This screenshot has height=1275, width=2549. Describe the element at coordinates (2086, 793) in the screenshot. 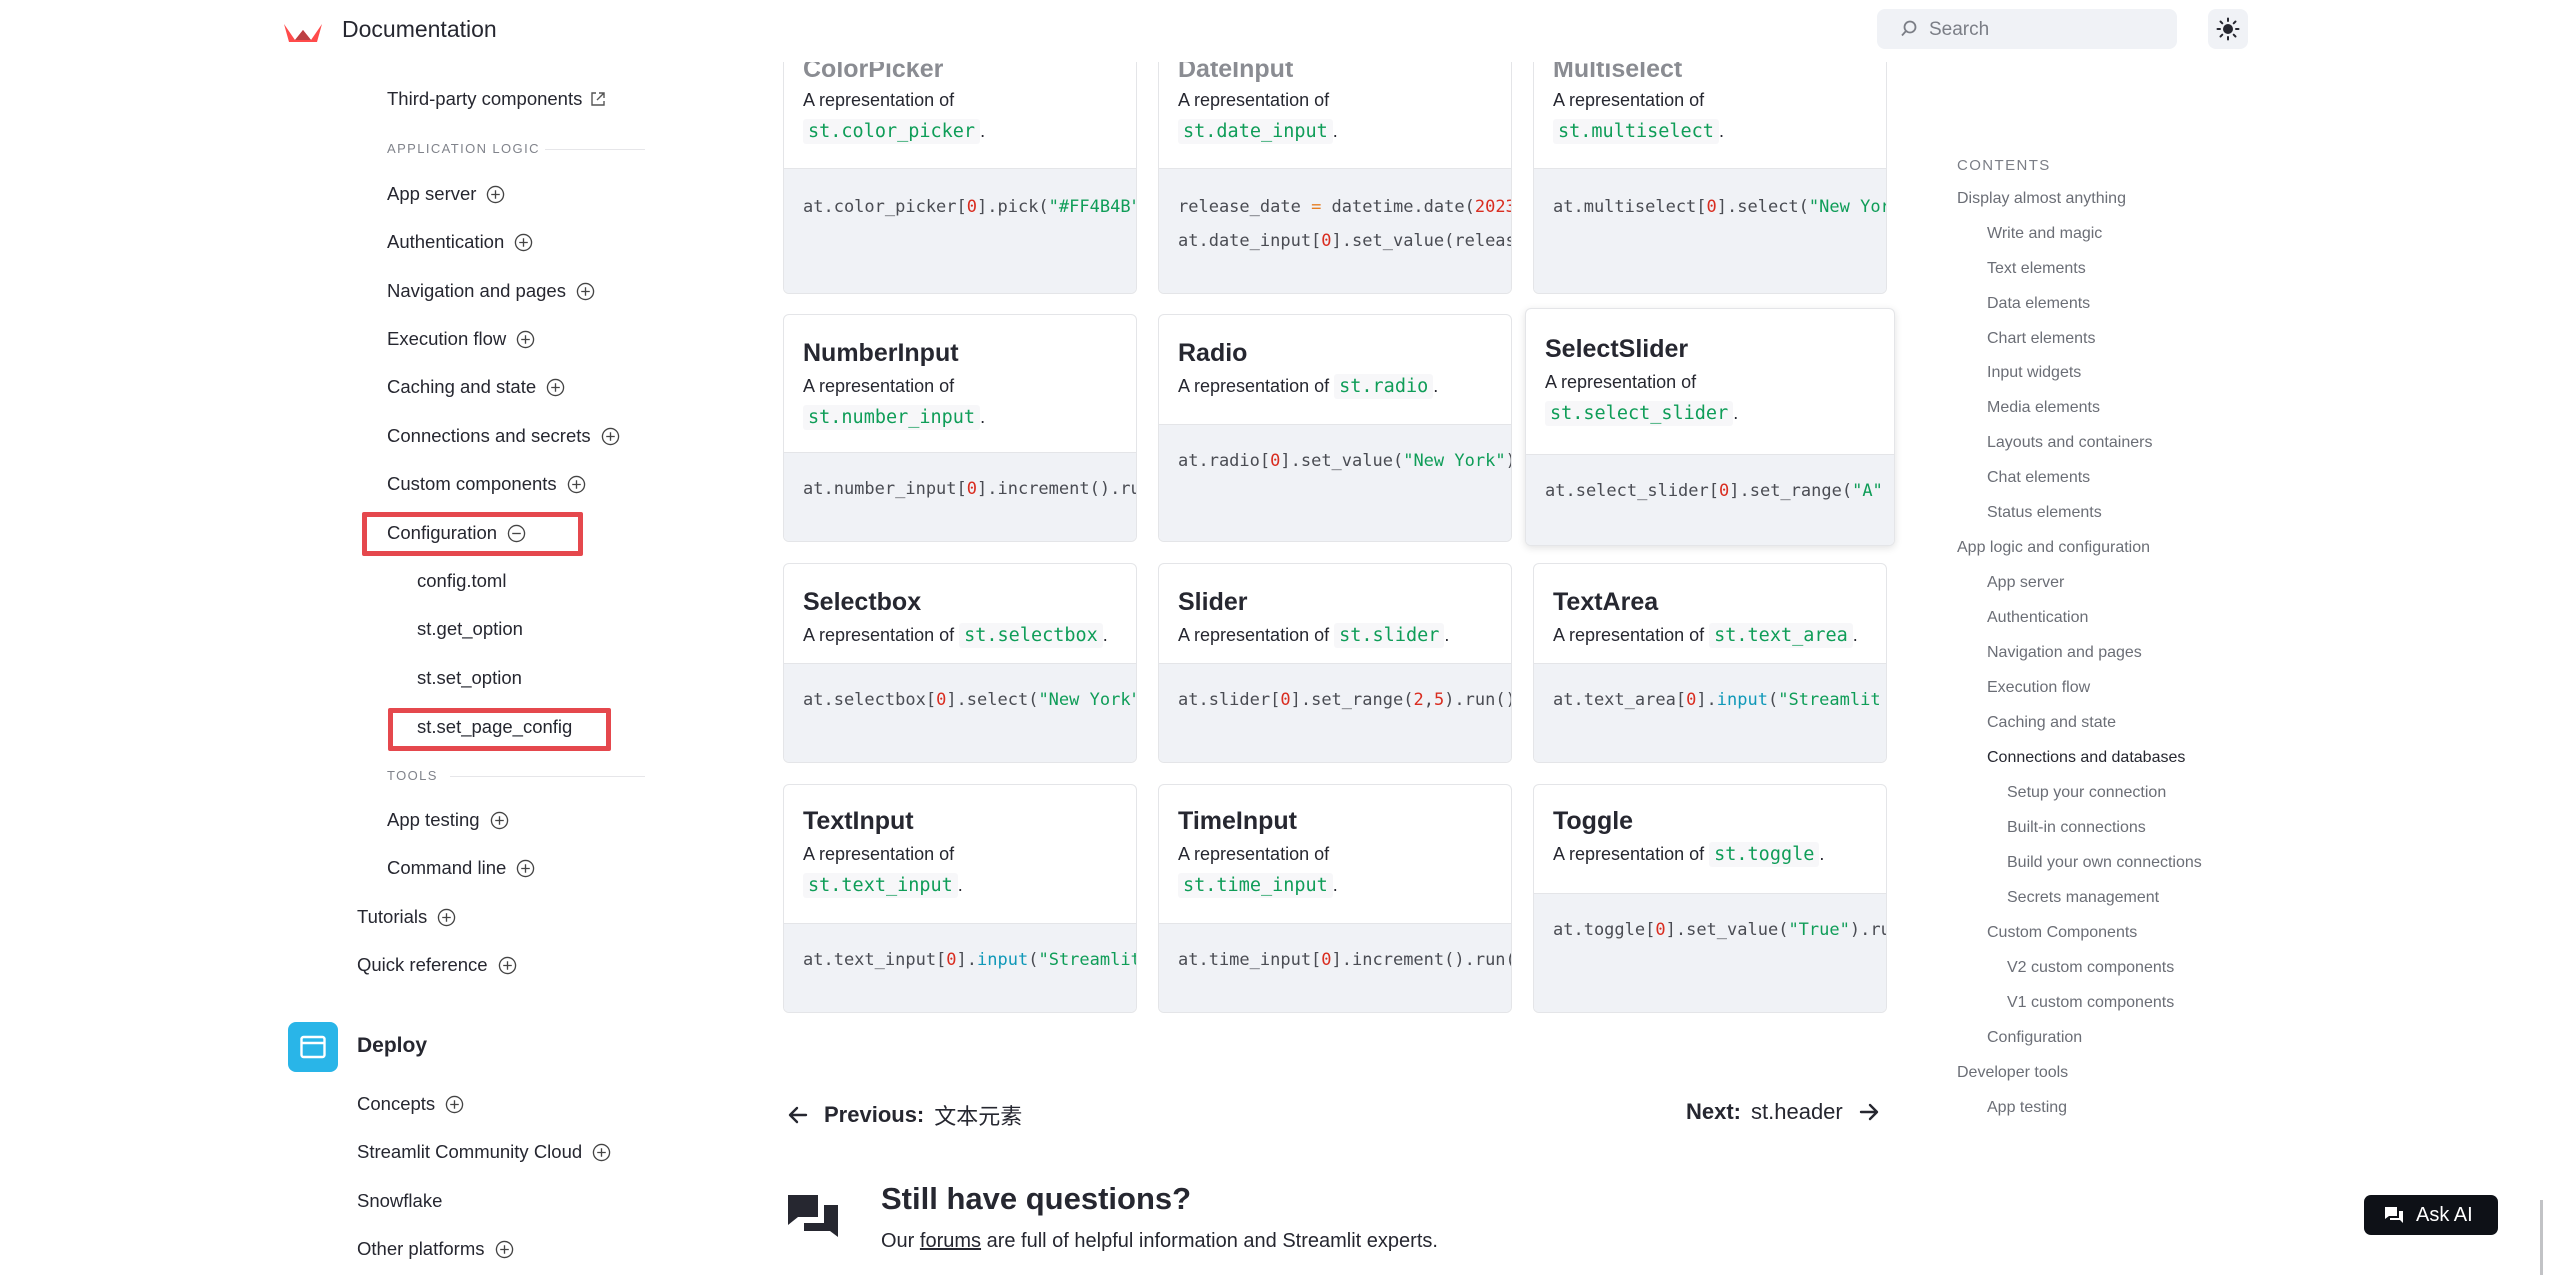

I see `toc-item-setup-connection: Setup your connection` at that location.